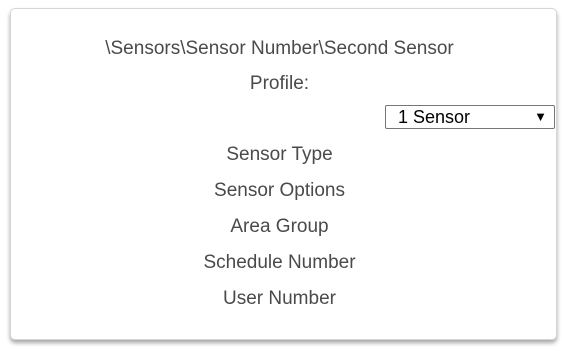 This screenshot has height=351, width=562. I want to click on profile-select: 1 Sensor ▼, so click(470, 117).